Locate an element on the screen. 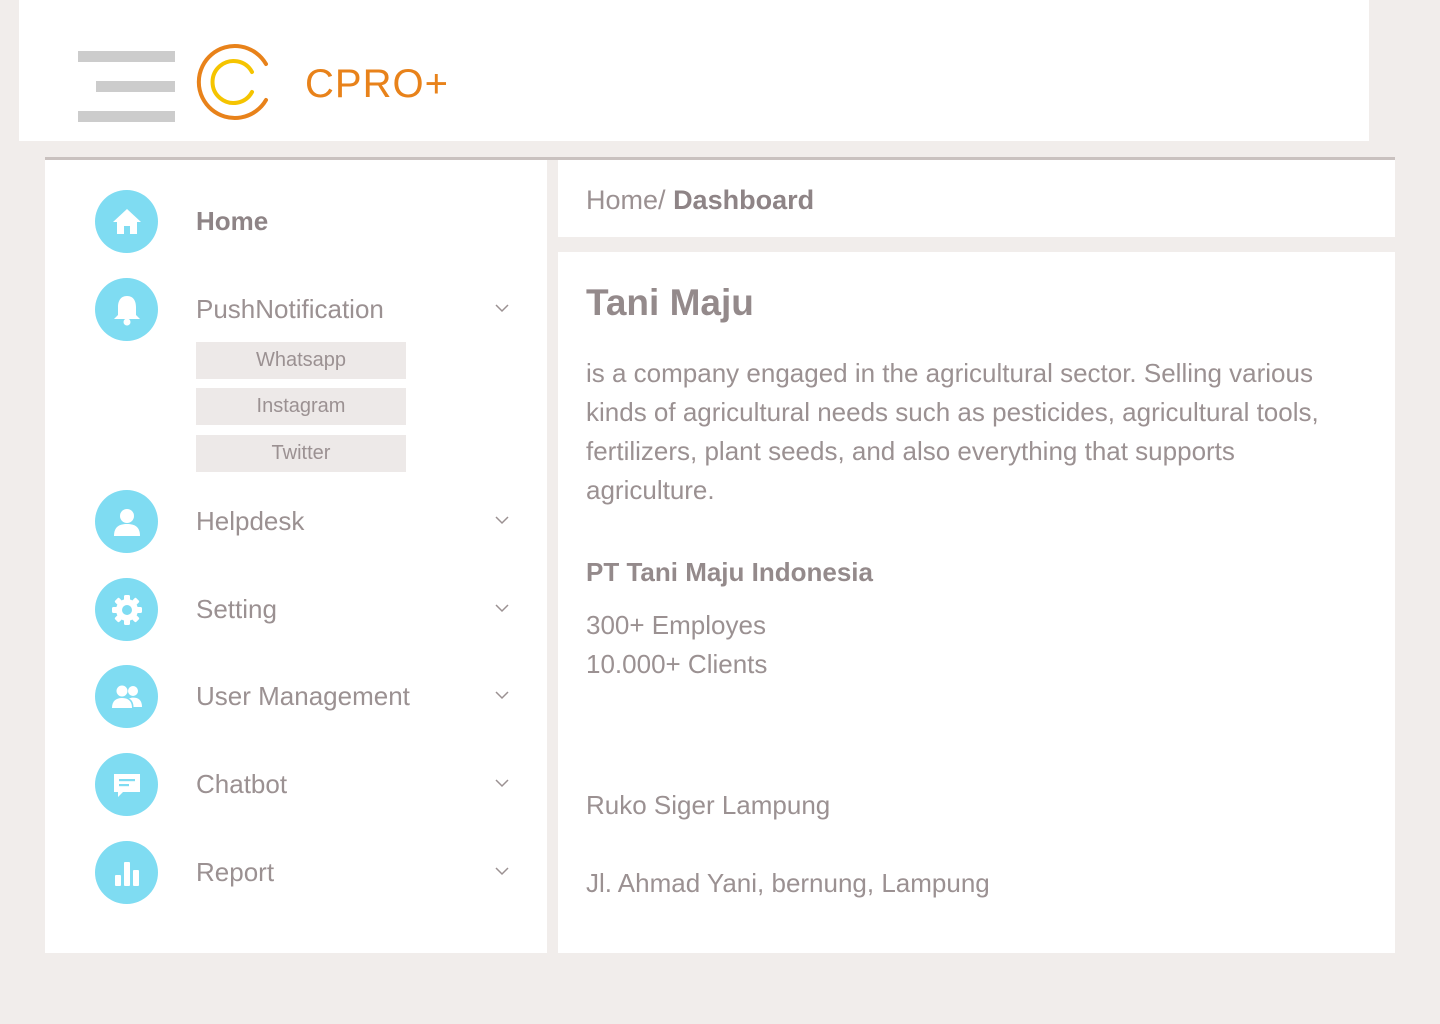 The height and width of the screenshot is (1024, 1440). sidebar-item-helpdesk: Helpdesk is located at coordinates (296, 522).